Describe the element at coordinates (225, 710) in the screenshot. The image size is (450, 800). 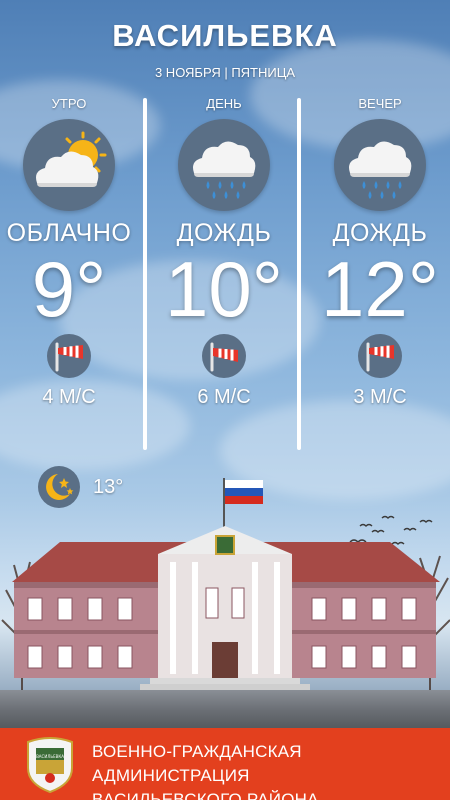
I see `street-ground` at that location.